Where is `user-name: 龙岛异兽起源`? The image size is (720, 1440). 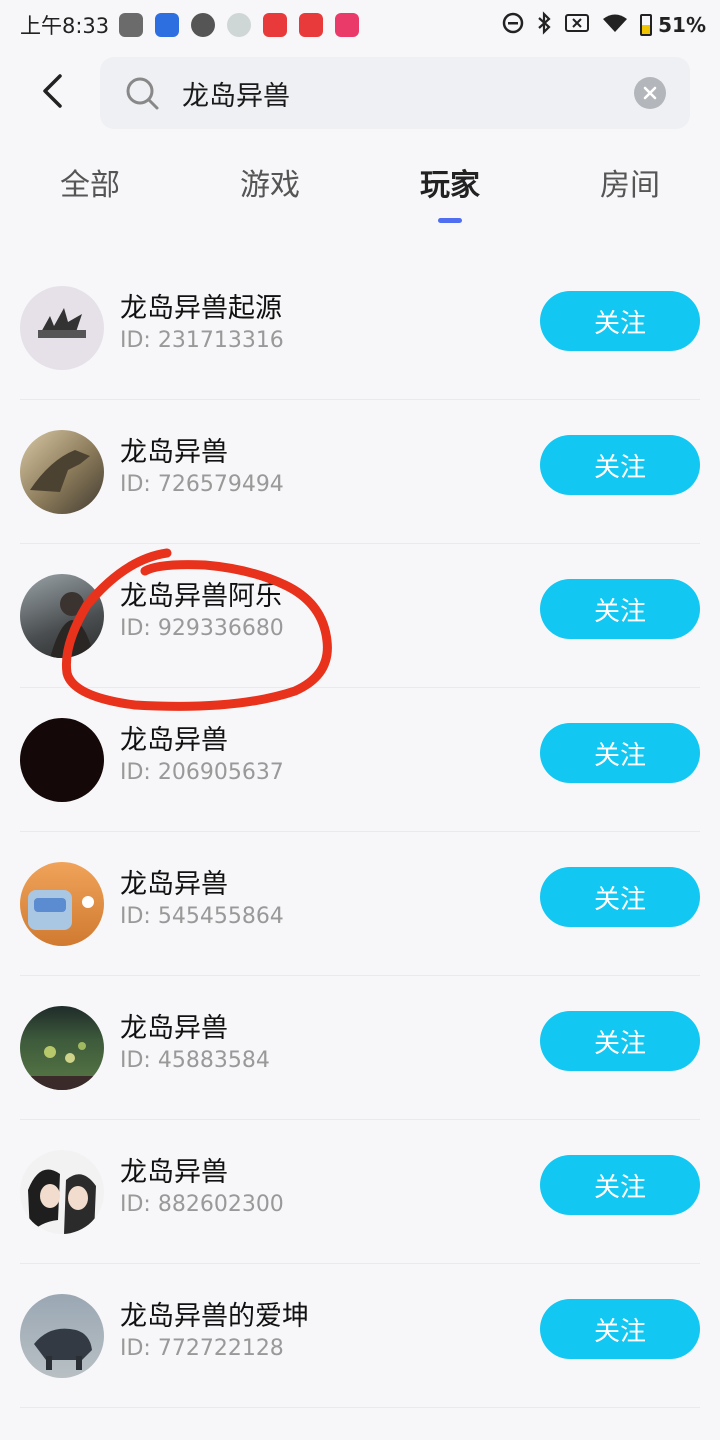 user-name: 龙岛异兽起源 is located at coordinates (201, 308).